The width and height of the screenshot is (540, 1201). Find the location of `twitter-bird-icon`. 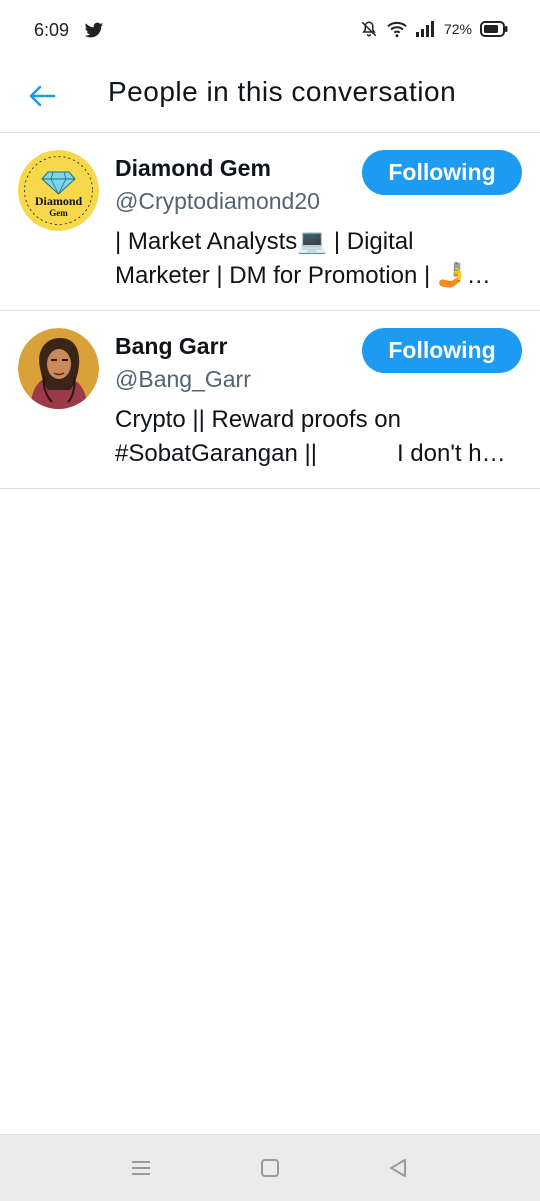

twitter-bird-icon is located at coordinates (94, 30).